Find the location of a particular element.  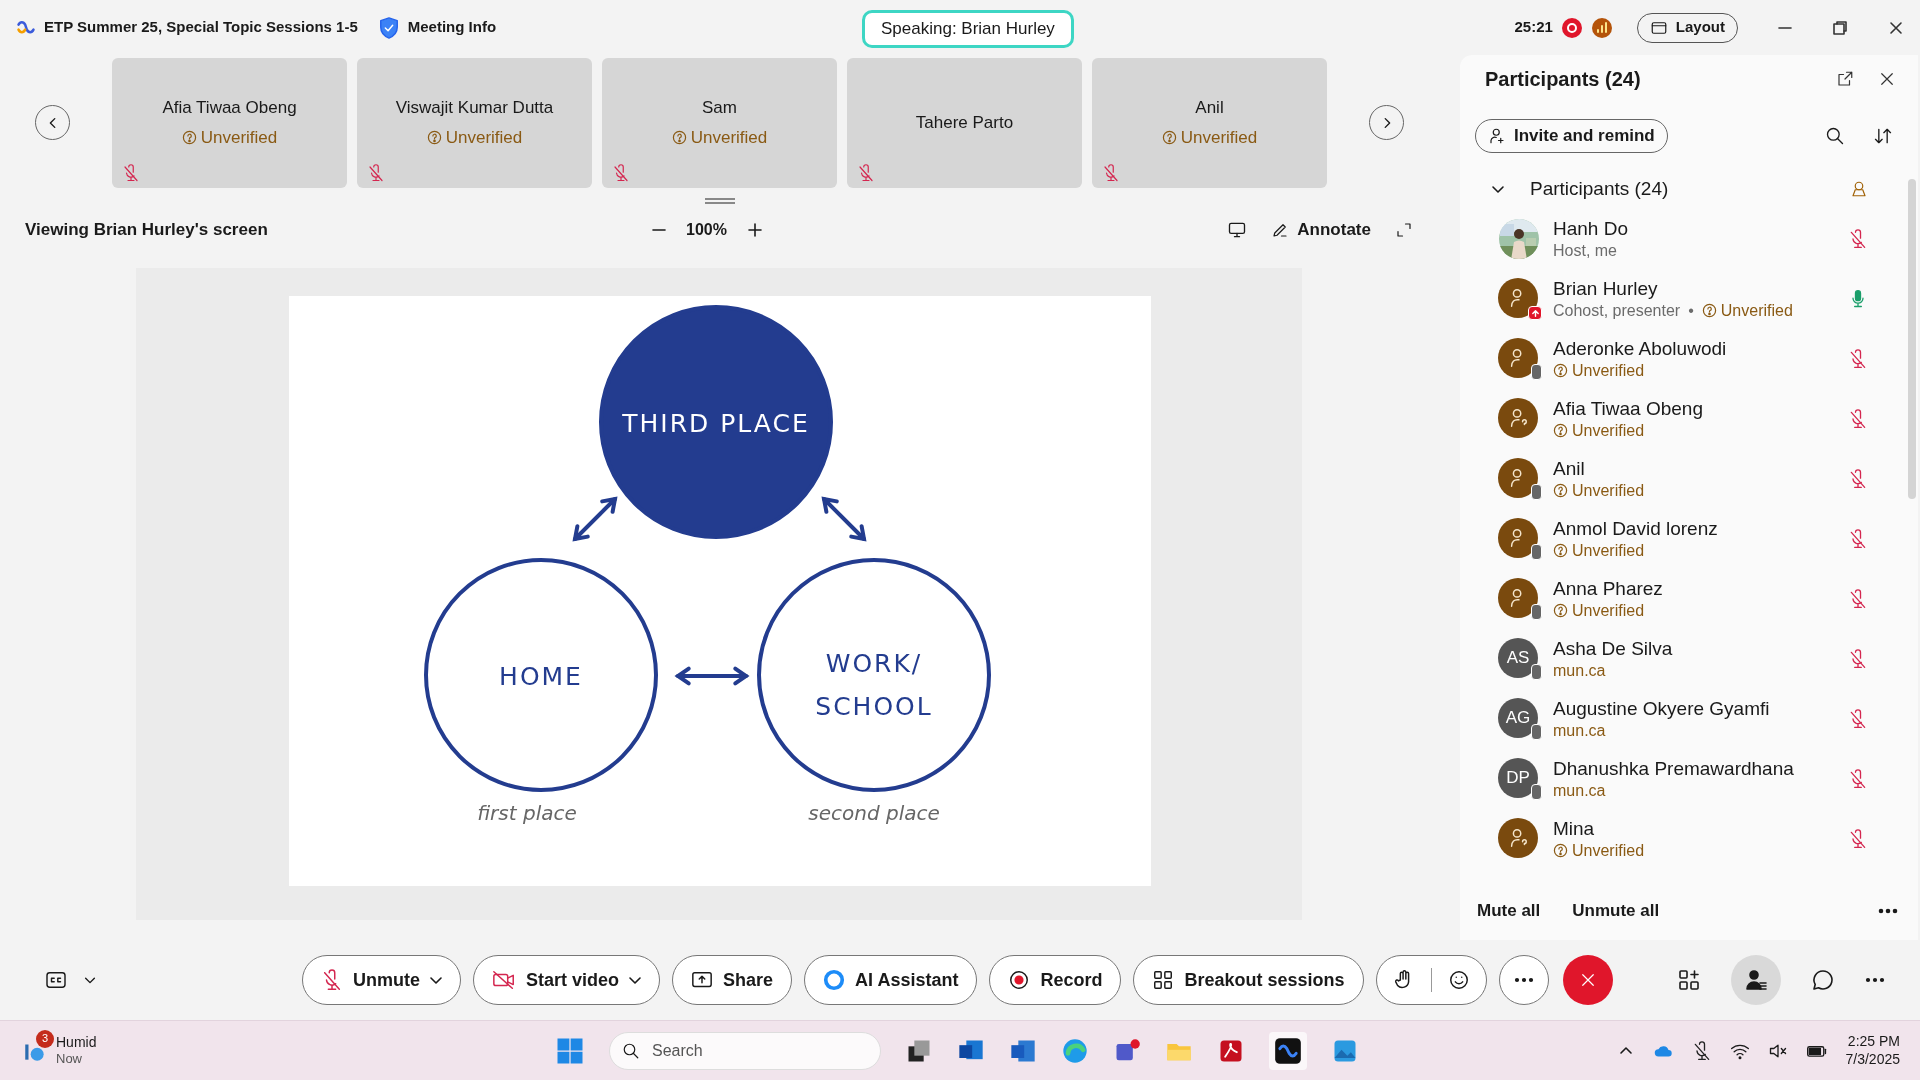

participant-row: AG Augustine Okyere Gyamfi mun.ca is located at coordinates (1684, 719).